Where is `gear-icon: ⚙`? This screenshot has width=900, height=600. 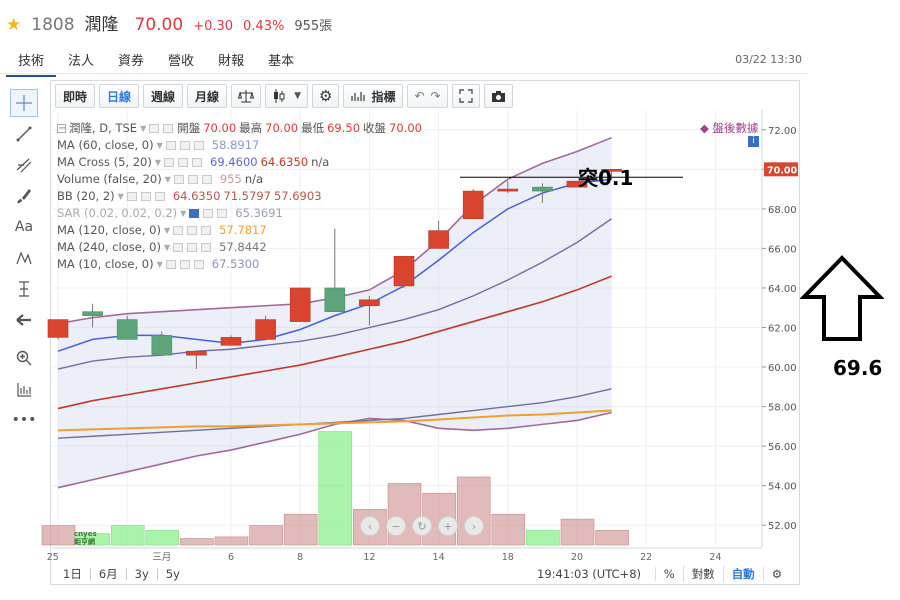 gear-icon: ⚙ is located at coordinates (776, 574).